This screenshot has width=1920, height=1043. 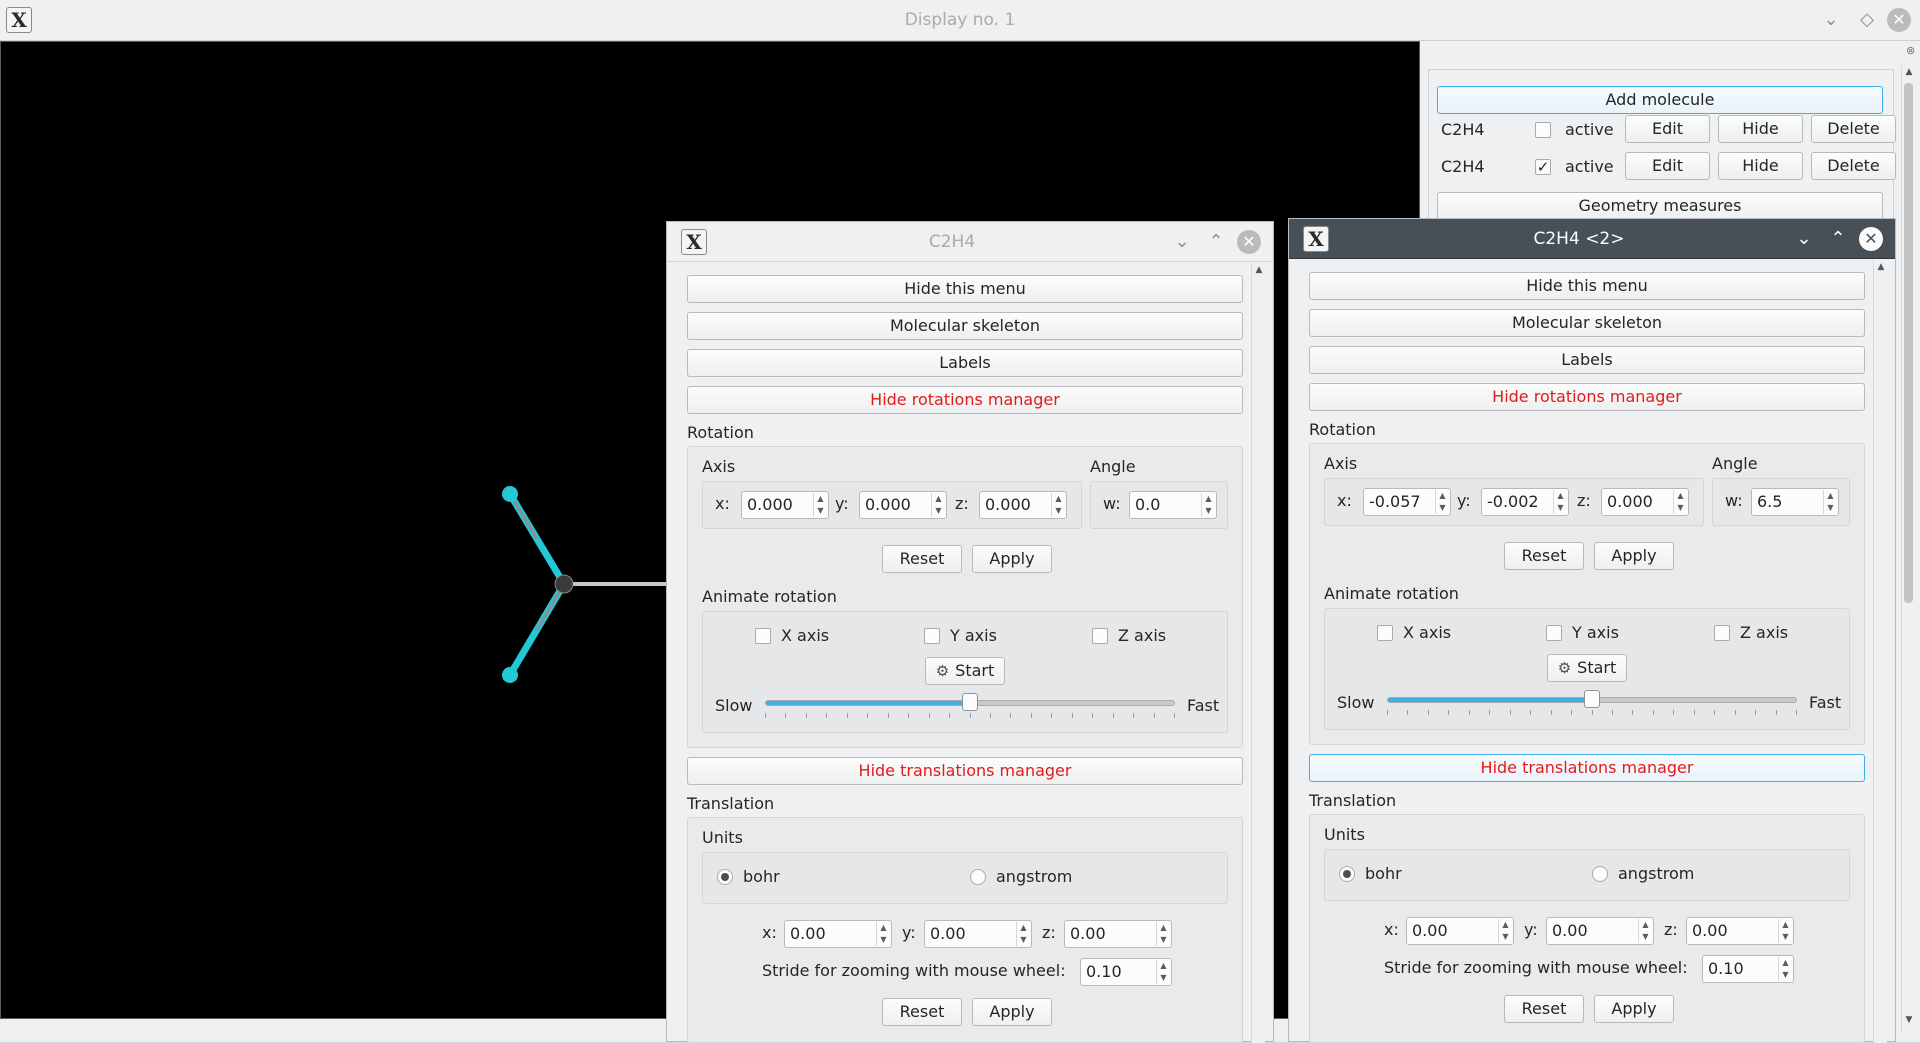 I want to click on slider-tick, so click(x=1735, y=712).